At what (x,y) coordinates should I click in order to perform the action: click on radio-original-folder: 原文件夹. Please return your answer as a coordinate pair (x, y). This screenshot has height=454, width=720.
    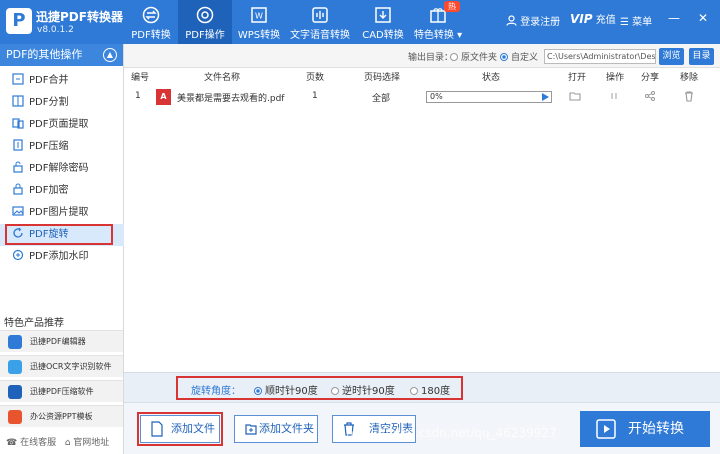
    Looking at the image, I should click on (473, 56).